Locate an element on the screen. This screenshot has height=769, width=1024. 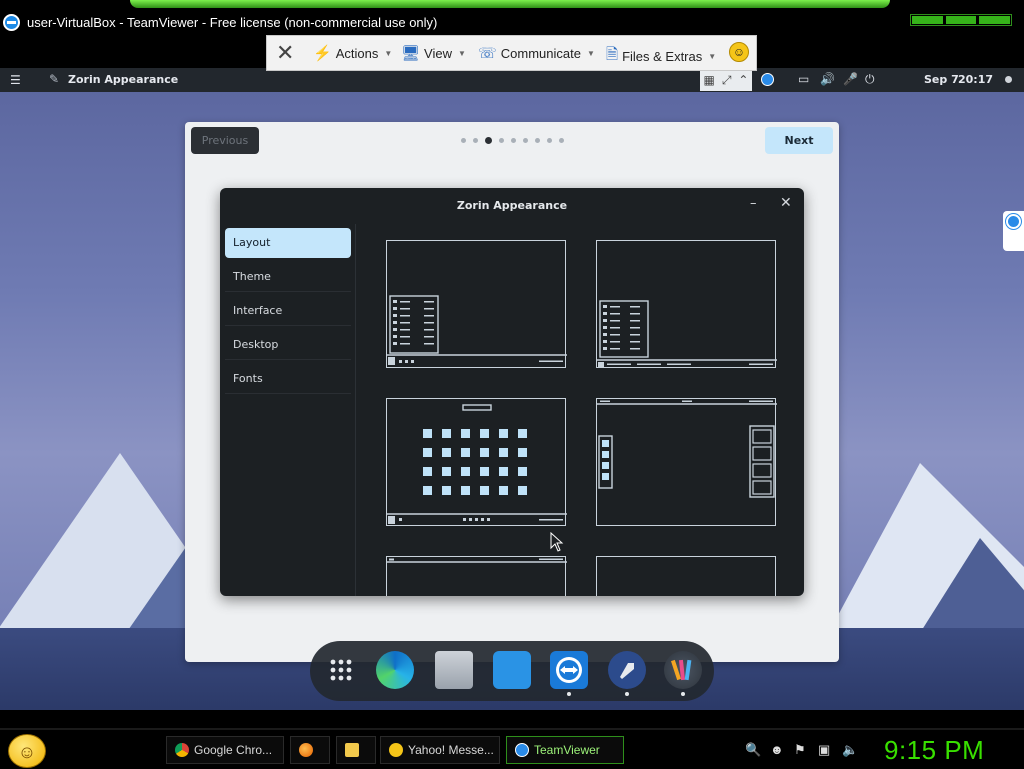
maximize-button is located at coordinates (961, 20).